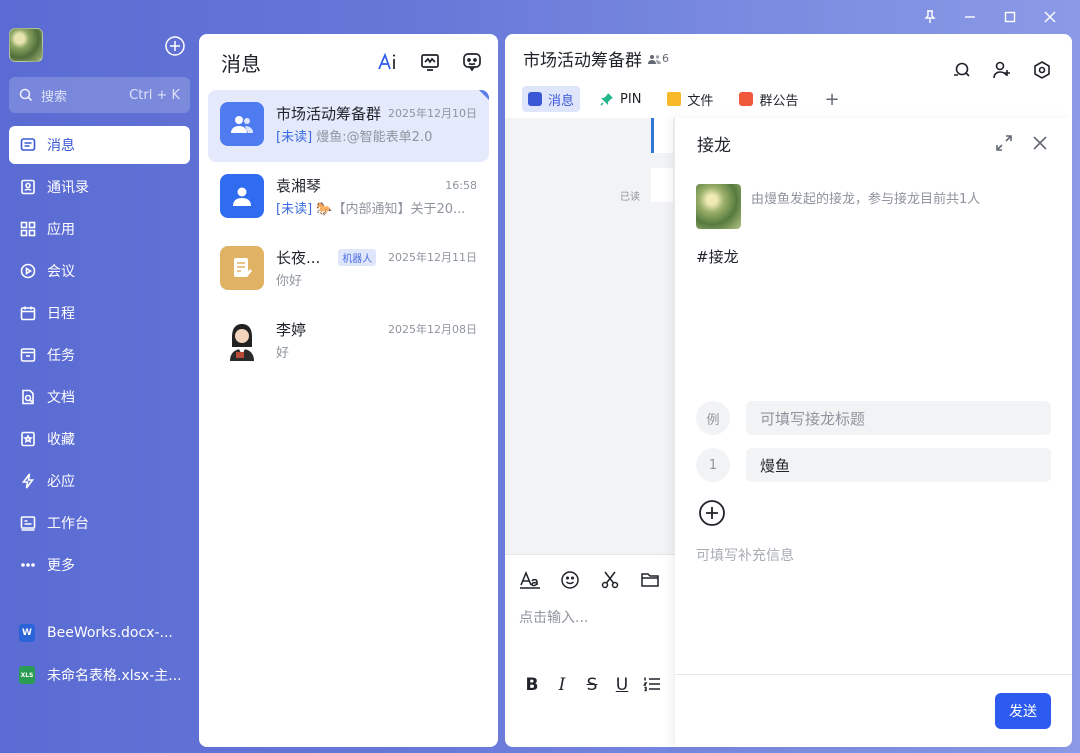 The image size is (1080, 753). Describe the element at coordinates (1023, 711) in the screenshot. I see `send-button: 发送` at that location.